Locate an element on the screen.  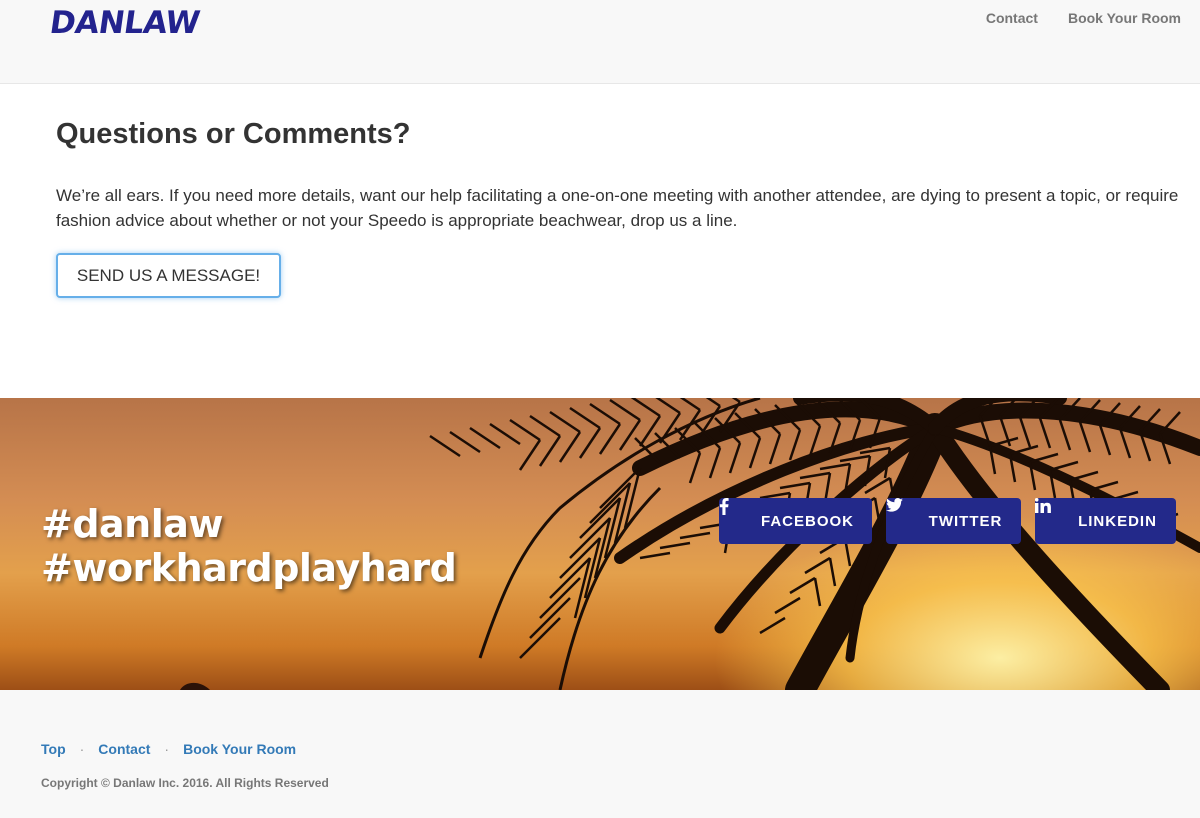
facebook-icon is located at coordinates (736, 513).